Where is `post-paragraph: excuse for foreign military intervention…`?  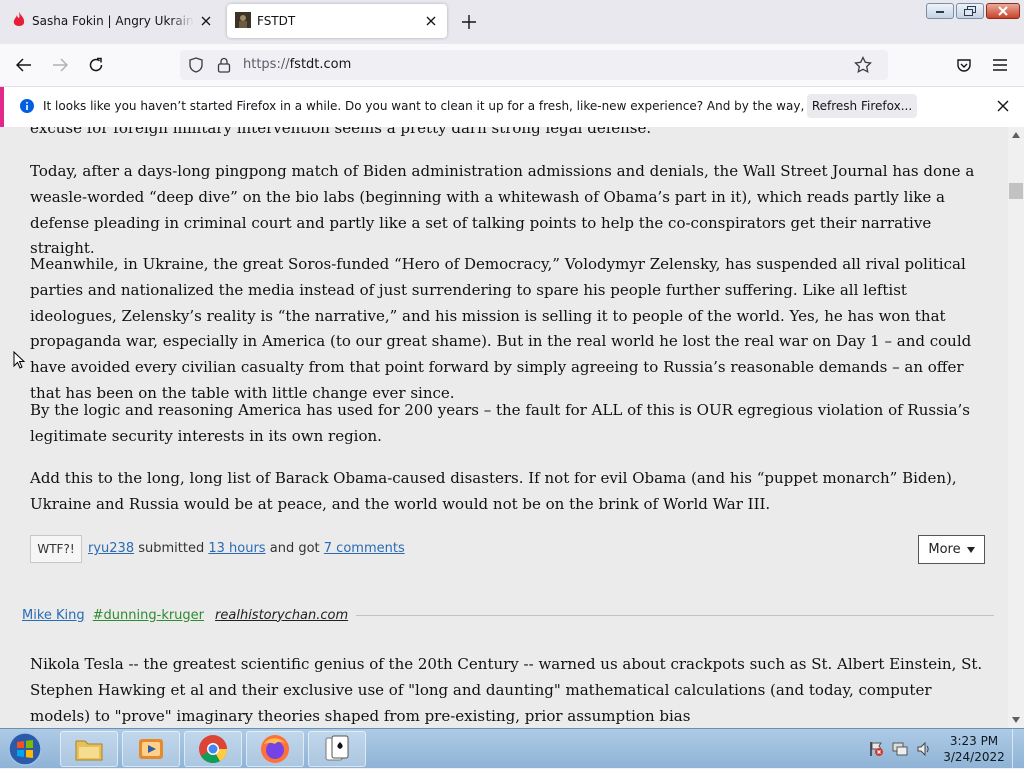
post-paragraph: excuse for foreign military intervention… is located at coordinates (341, 132).